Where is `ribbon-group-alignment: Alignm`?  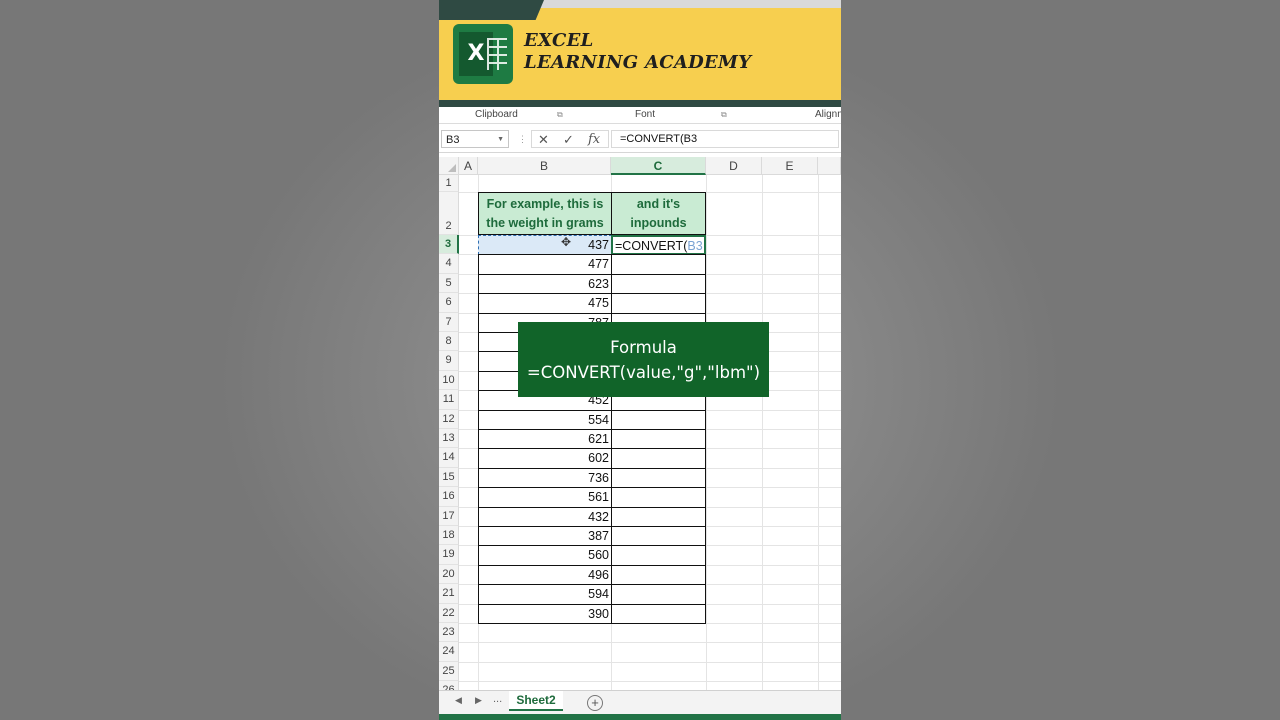 ribbon-group-alignment: Alignm is located at coordinates (828, 114).